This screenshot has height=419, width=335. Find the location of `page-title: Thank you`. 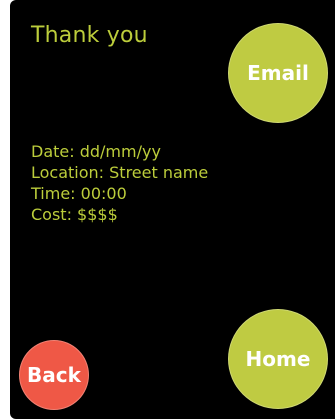

page-title: Thank you is located at coordinates (89, 35).